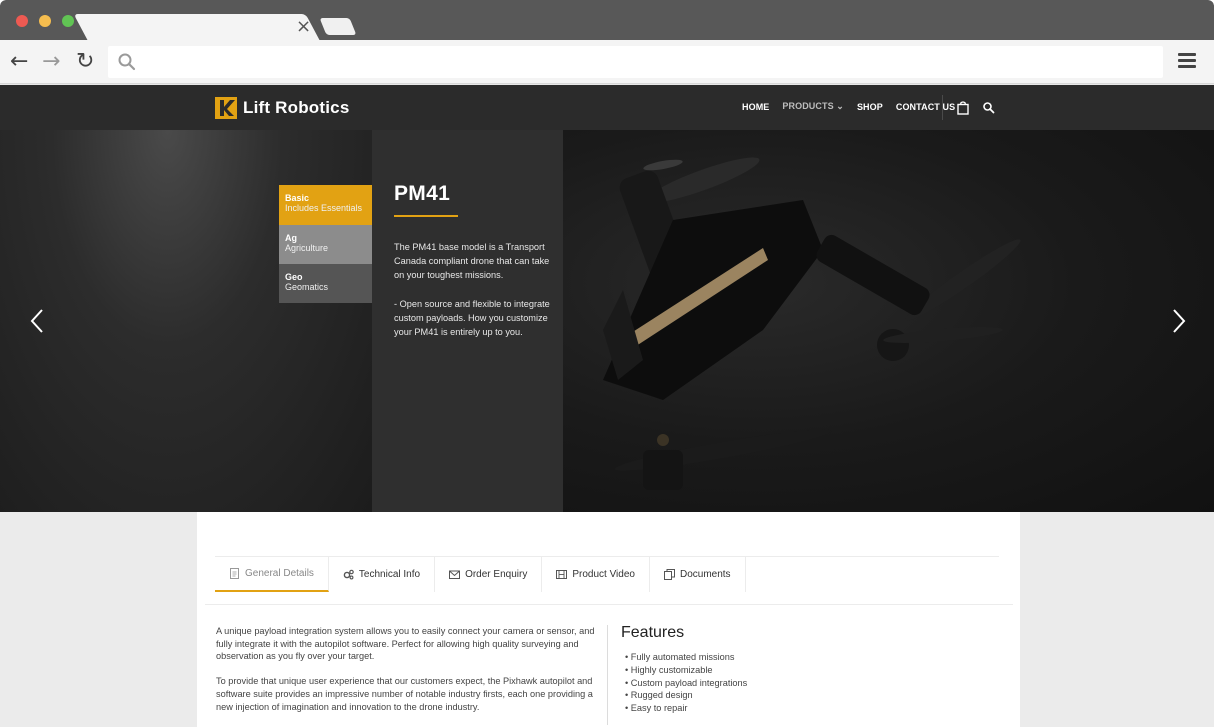  What do you see at coordinates (963, 108) in the screenshot?
I see `shopping-bag-icon` at bounding box center [963, 108].